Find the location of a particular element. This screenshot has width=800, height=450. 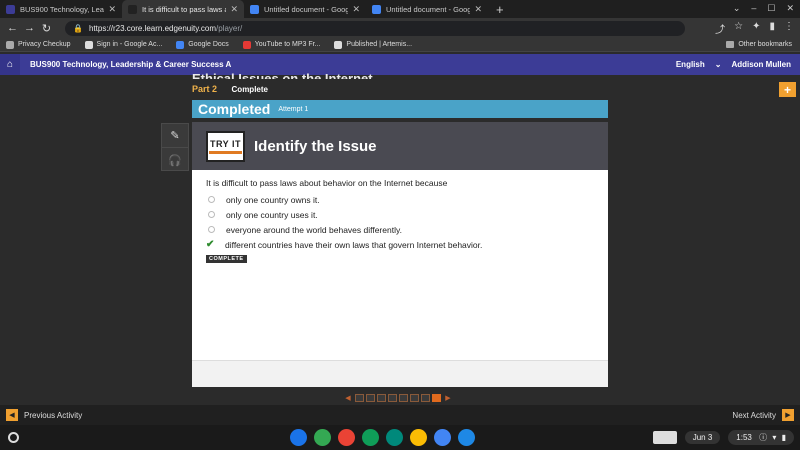

activity-pager: ◀ ▶ is located at coordinates (398, 398).